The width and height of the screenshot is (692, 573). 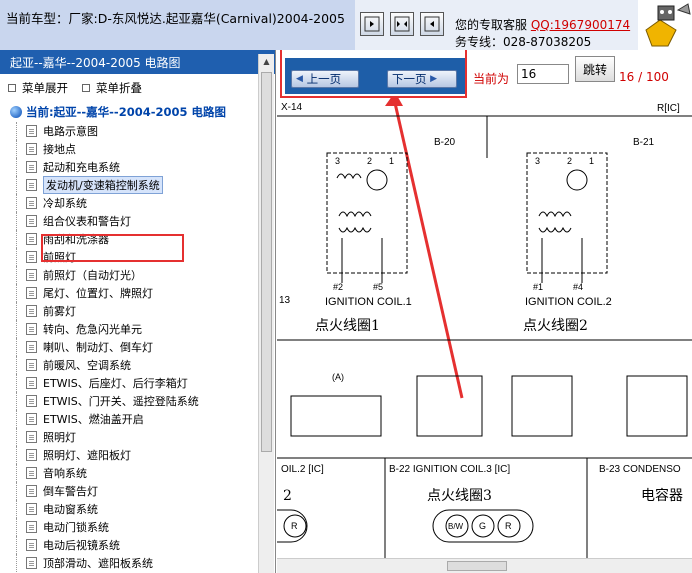 What do you see at coordinates (595, 69) in the screenshot?
I see `jump-button: 跳转` at bounding box center [595, 69].